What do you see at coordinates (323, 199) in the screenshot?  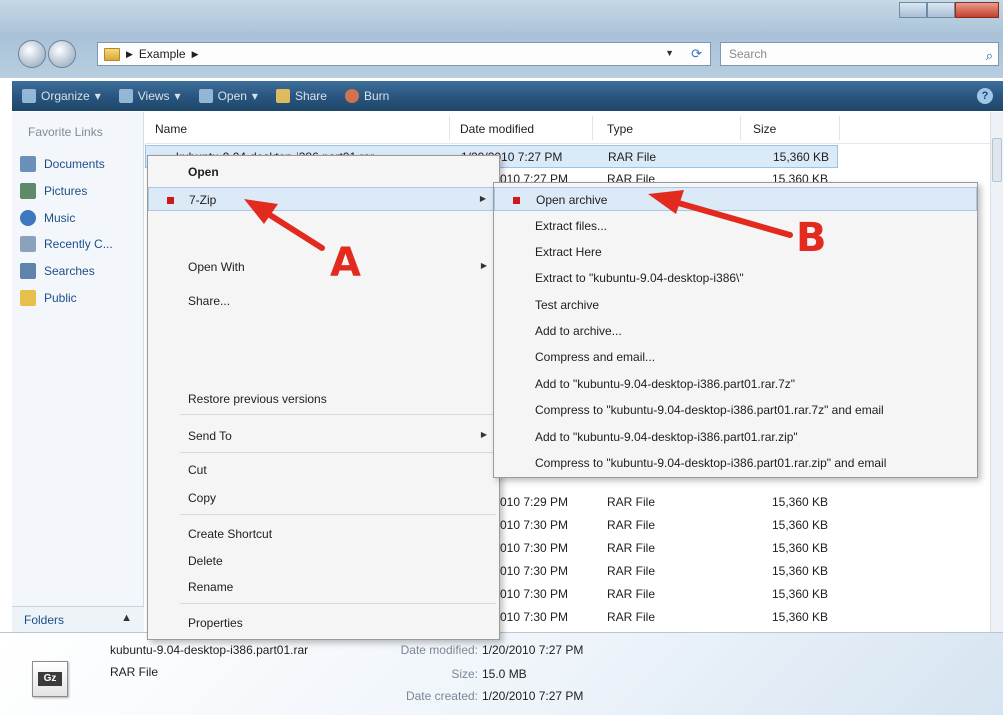 I see `menu-item-7zip: 7-Zip ▶` at bounding box center [323, 199].